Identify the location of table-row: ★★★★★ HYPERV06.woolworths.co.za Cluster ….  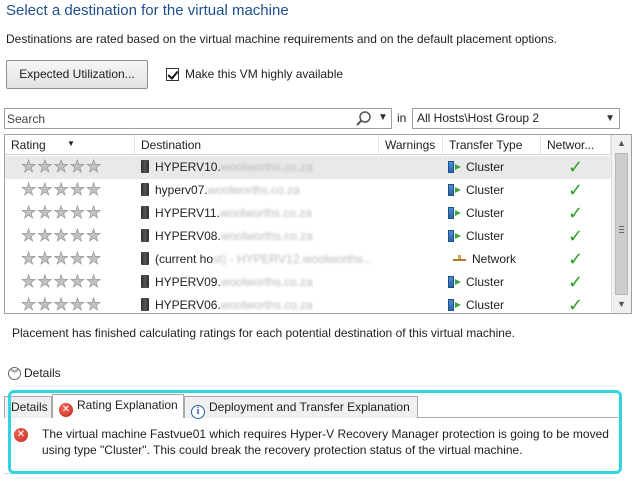
(308, 304).